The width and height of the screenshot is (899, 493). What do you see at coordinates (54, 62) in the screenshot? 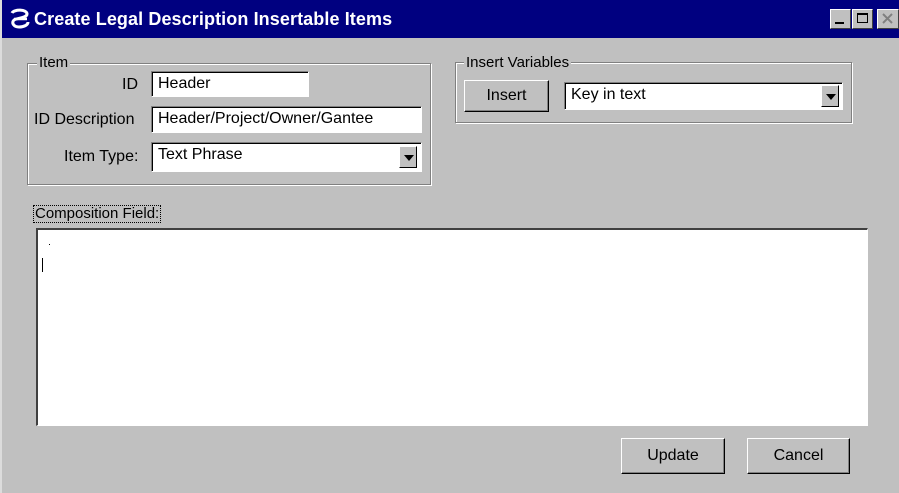
I see `item-group-legend: Item` at bounding box center [54, 62].